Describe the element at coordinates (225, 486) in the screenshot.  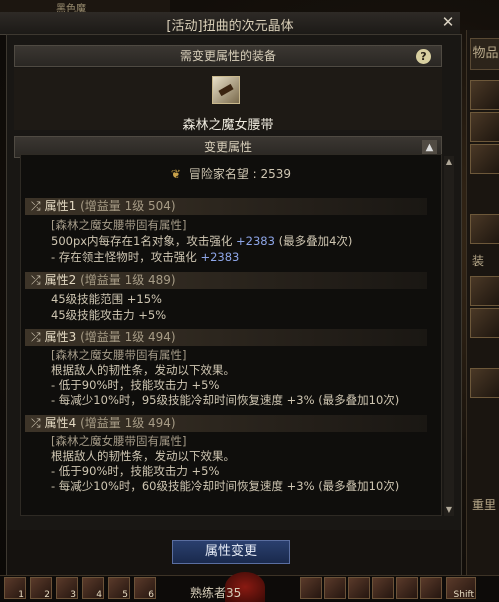
I see `attribute-line: - 每减少10%时，60级技能冷却时间恢复速度 +3% (最多叠加10次)` at that location.